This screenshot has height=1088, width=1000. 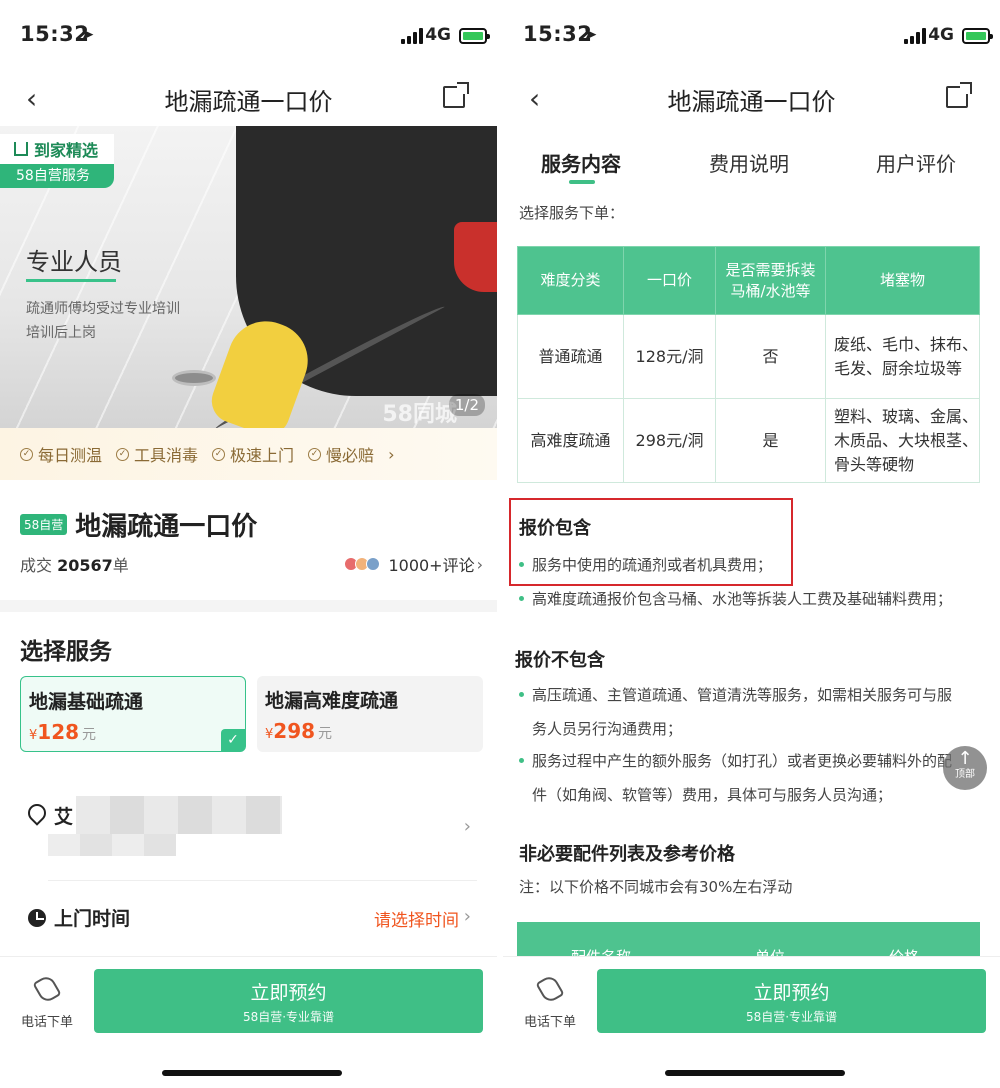 I want to click on product-name: 地漏疏通一口价, so click(x=166, y=527).